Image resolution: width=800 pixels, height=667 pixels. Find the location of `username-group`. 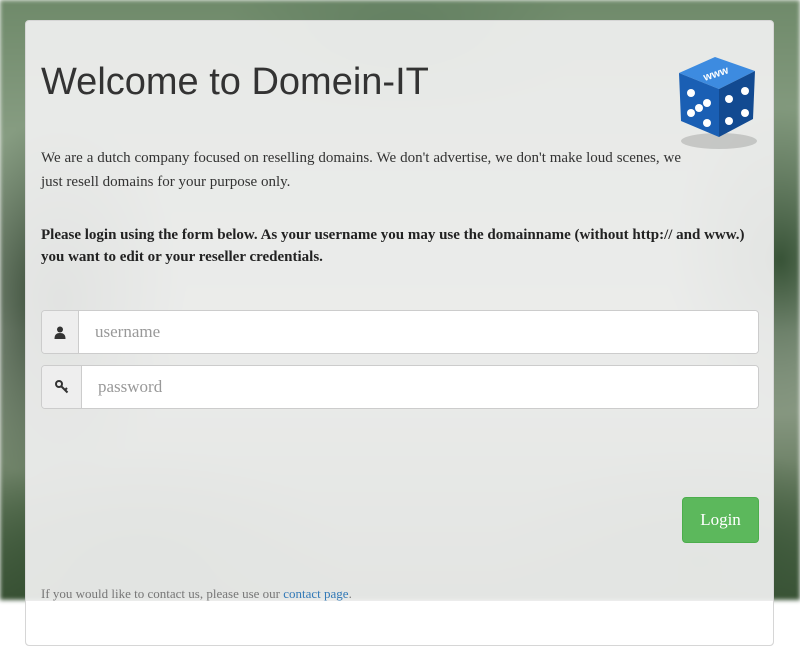

username-group is located at coordinates (400, 332).